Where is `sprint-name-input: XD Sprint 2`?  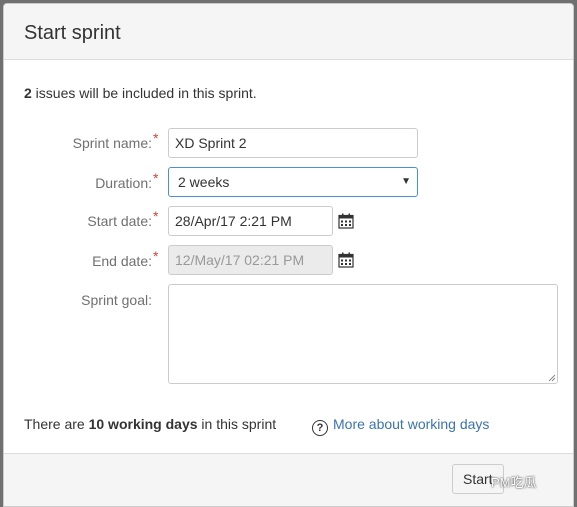
sprint-name-input: XD Sprint 2 is located at coordinates (293, 143).